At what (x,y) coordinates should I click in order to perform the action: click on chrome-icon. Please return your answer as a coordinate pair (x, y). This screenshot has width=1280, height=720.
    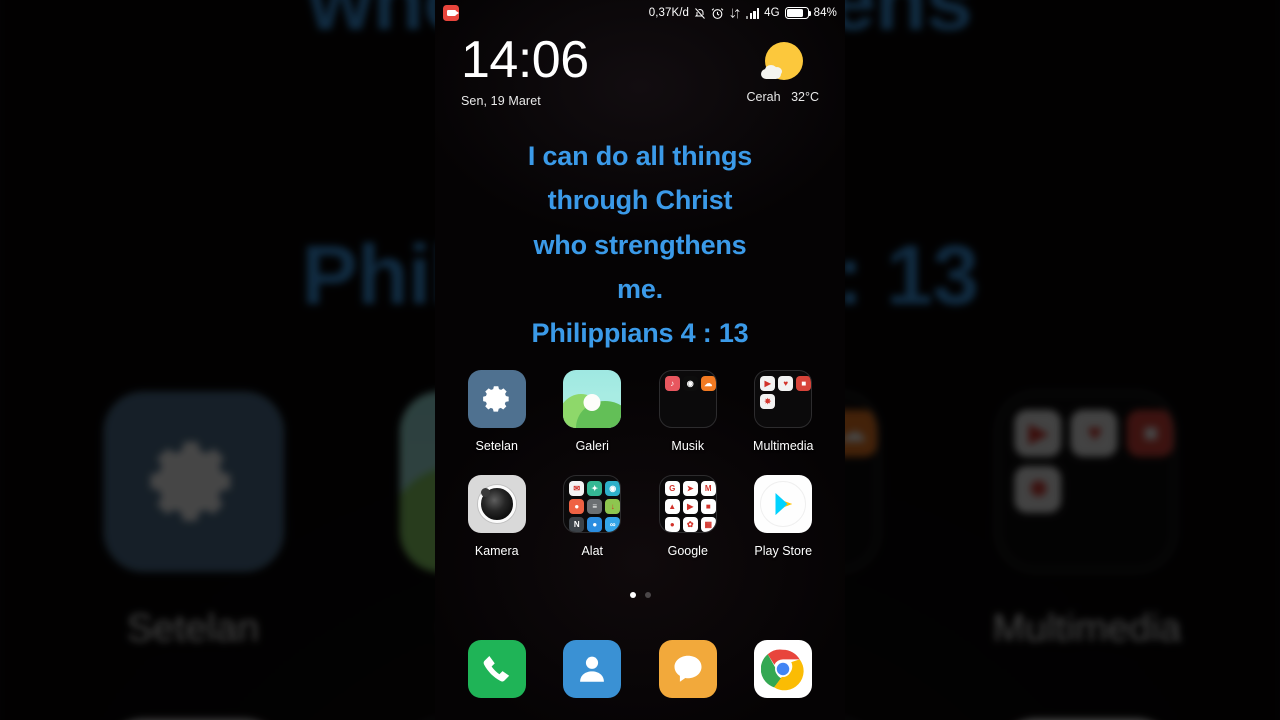
    Looking at the image, I should click on (783, 669).